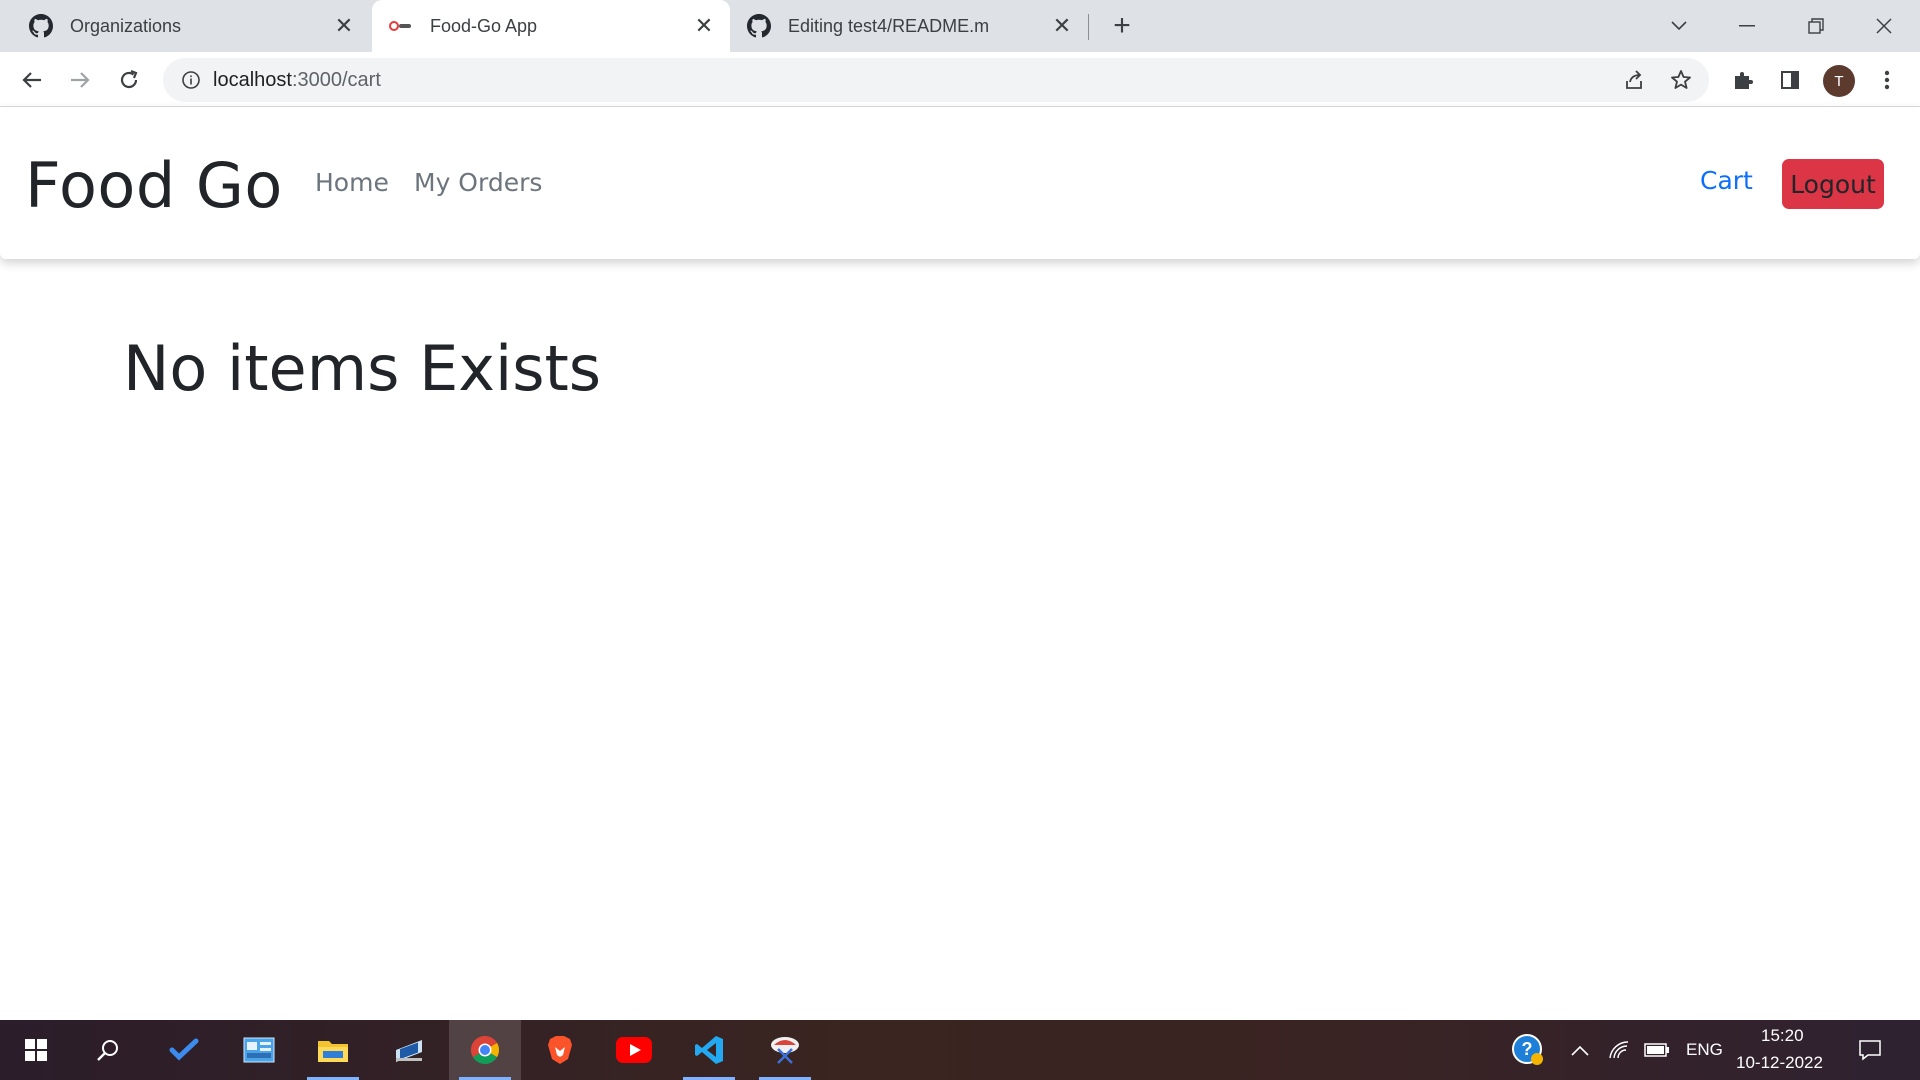 The height and width of the screenshot is (1080, 1920). What do you see at coordinates (1679, 26) in the screenshot?
I see `tab-search-icon` at bounding box center [1679, 26].